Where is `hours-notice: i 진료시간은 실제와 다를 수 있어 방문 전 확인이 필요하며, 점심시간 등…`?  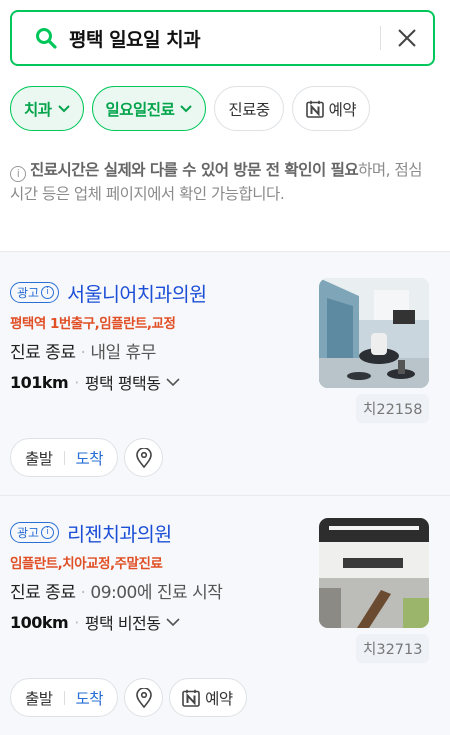
hours-notice: i 진료시간은 실제와 다를 수 있어 방문 전 확인이 필요하며, 점심시간 등… is located at coordinates (220, 182).